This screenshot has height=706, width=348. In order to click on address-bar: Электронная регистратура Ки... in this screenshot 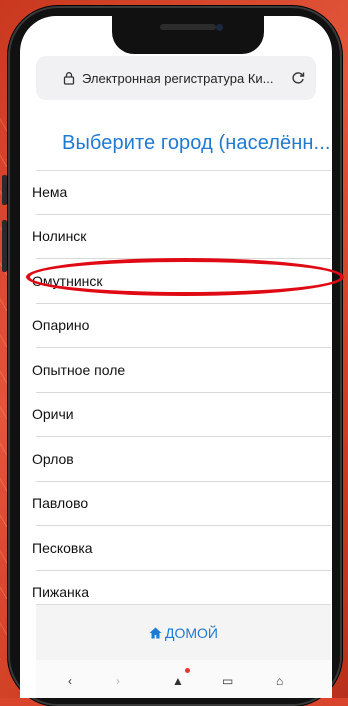, I will do `click(176, 78)`.